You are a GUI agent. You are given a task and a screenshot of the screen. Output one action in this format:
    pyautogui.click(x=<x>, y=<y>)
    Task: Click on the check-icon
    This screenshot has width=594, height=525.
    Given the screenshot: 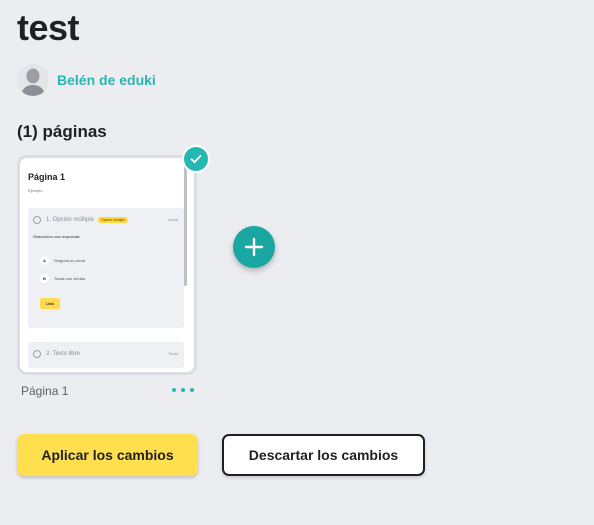 What is the action you would take?
    pyautogui.click(x=196, y=159)
    